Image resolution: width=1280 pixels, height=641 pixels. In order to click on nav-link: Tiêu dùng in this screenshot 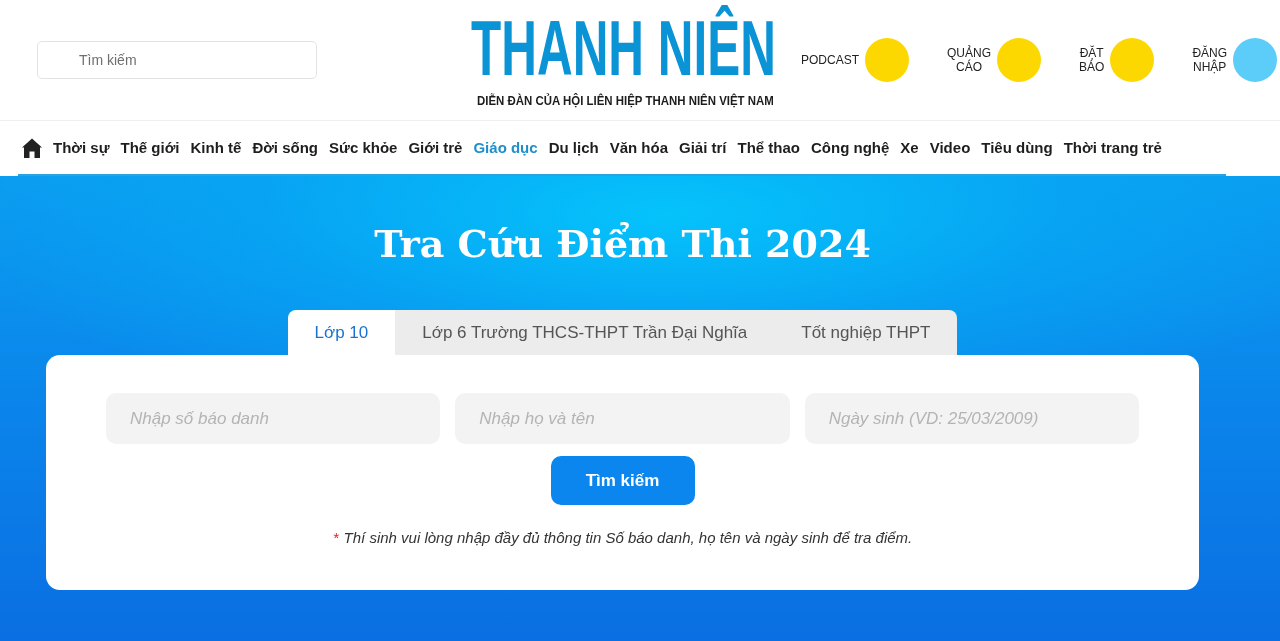, I will do `click(1017, 147)`.